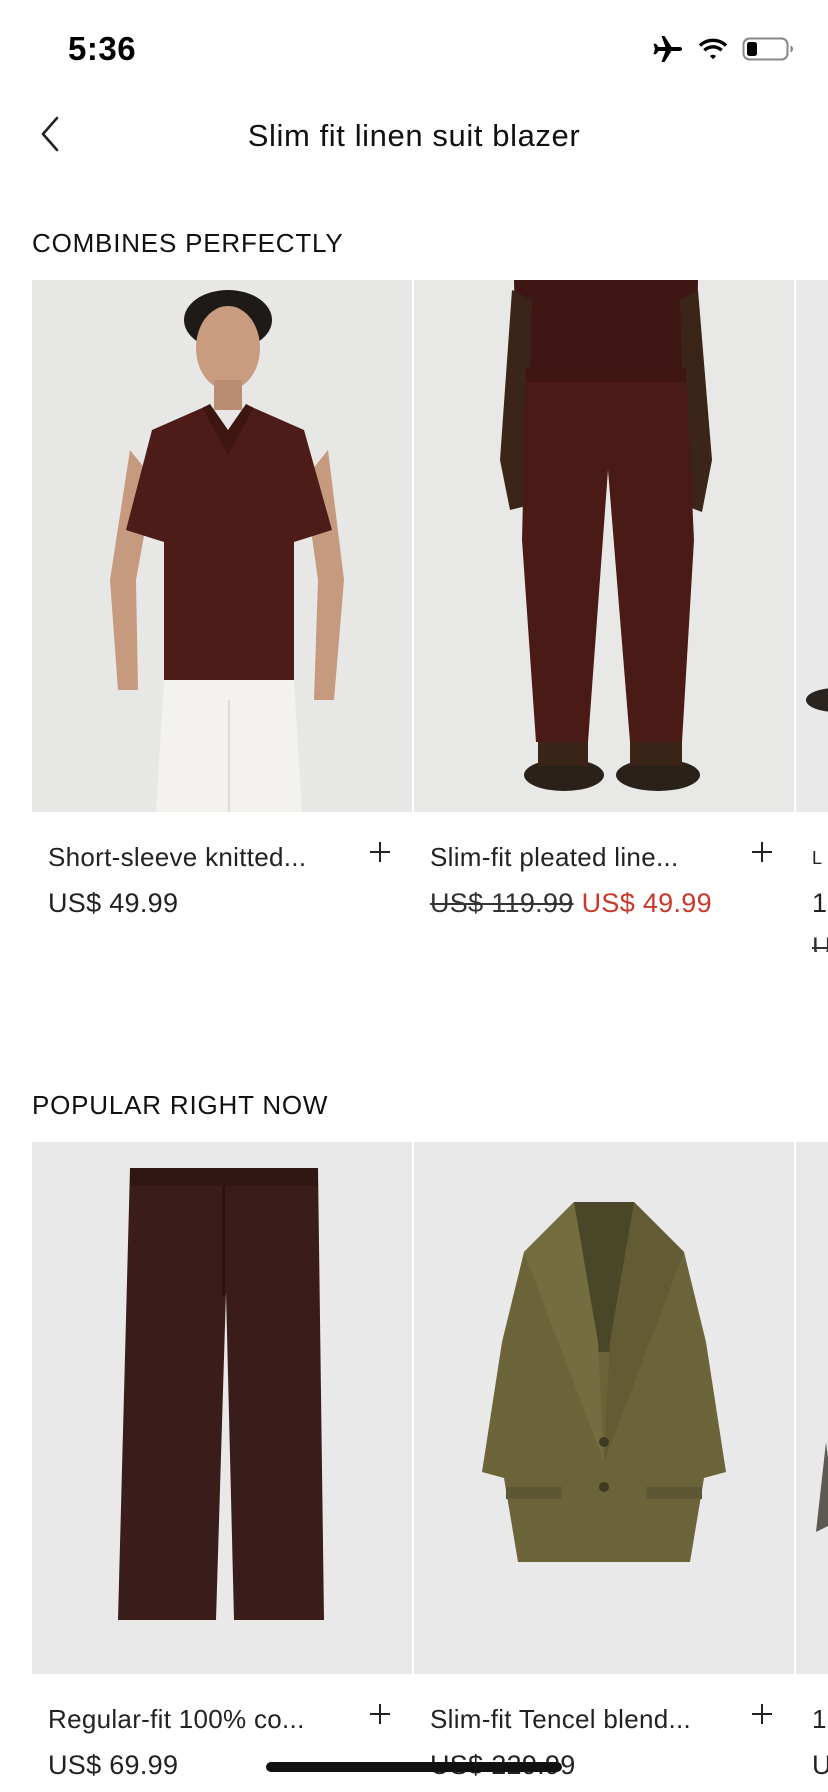  I want to click on original-price: U, so click(820, 942).